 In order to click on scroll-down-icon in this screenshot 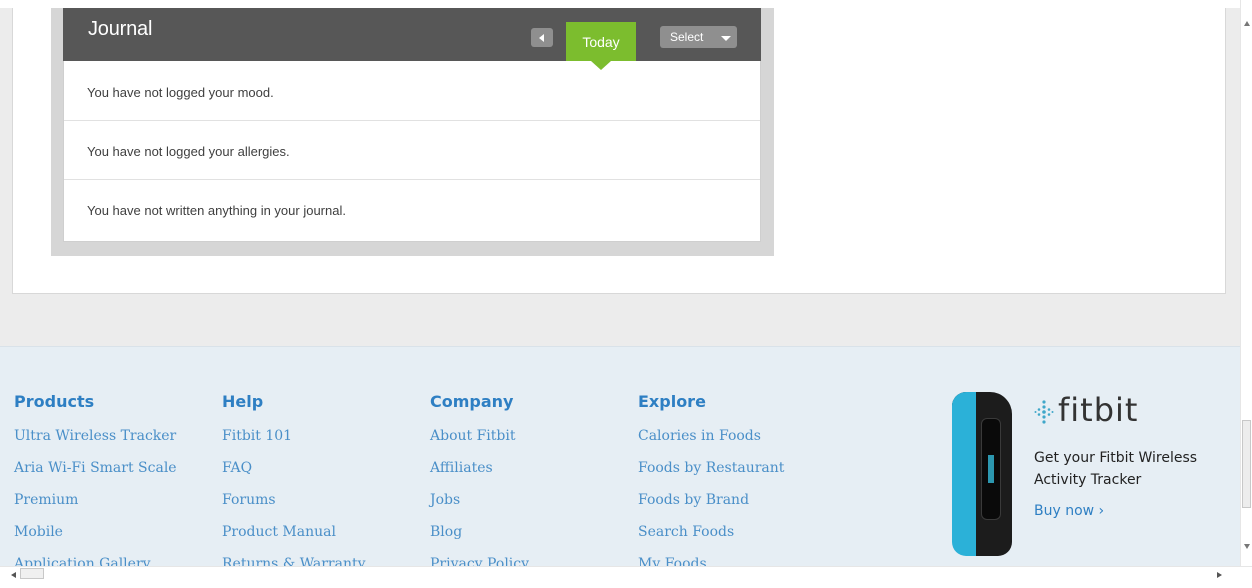, I will do `click(1247, 546)`.